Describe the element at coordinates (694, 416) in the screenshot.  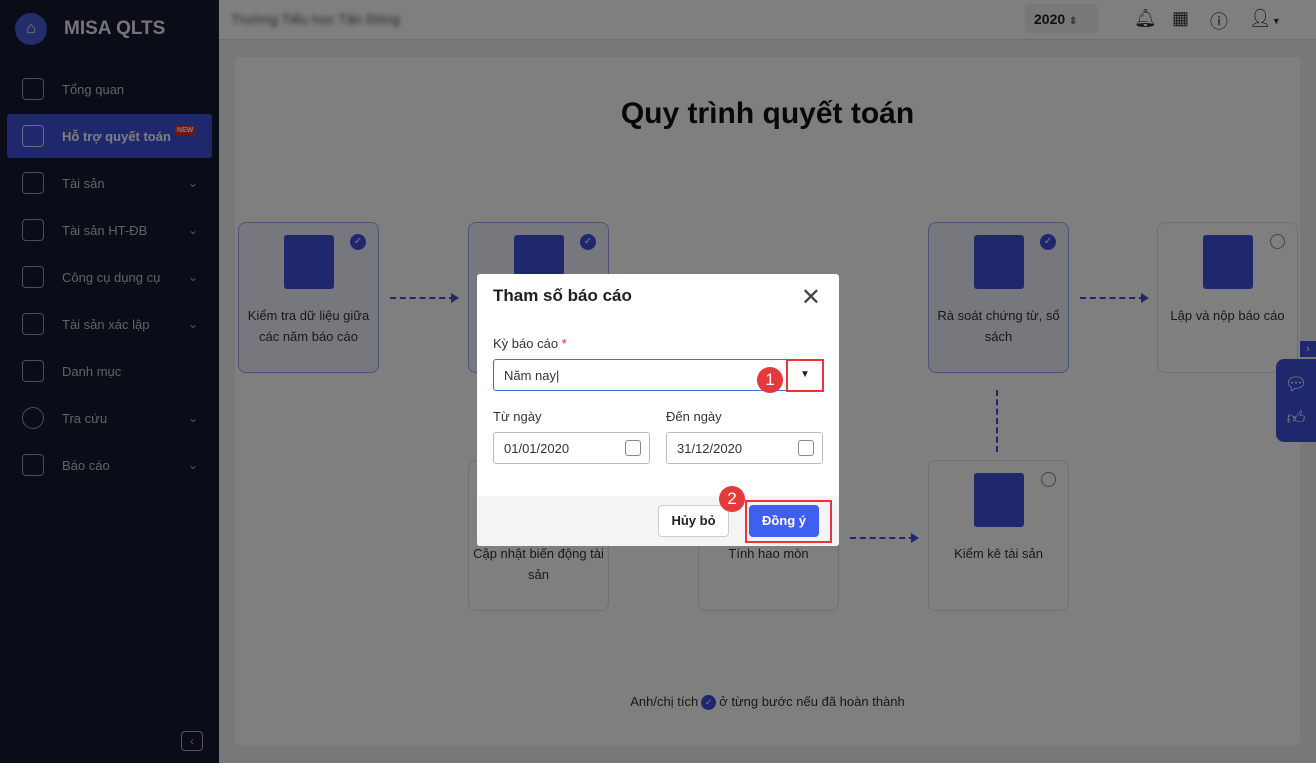
I see `to-date-label: Đến ngày` at that location.